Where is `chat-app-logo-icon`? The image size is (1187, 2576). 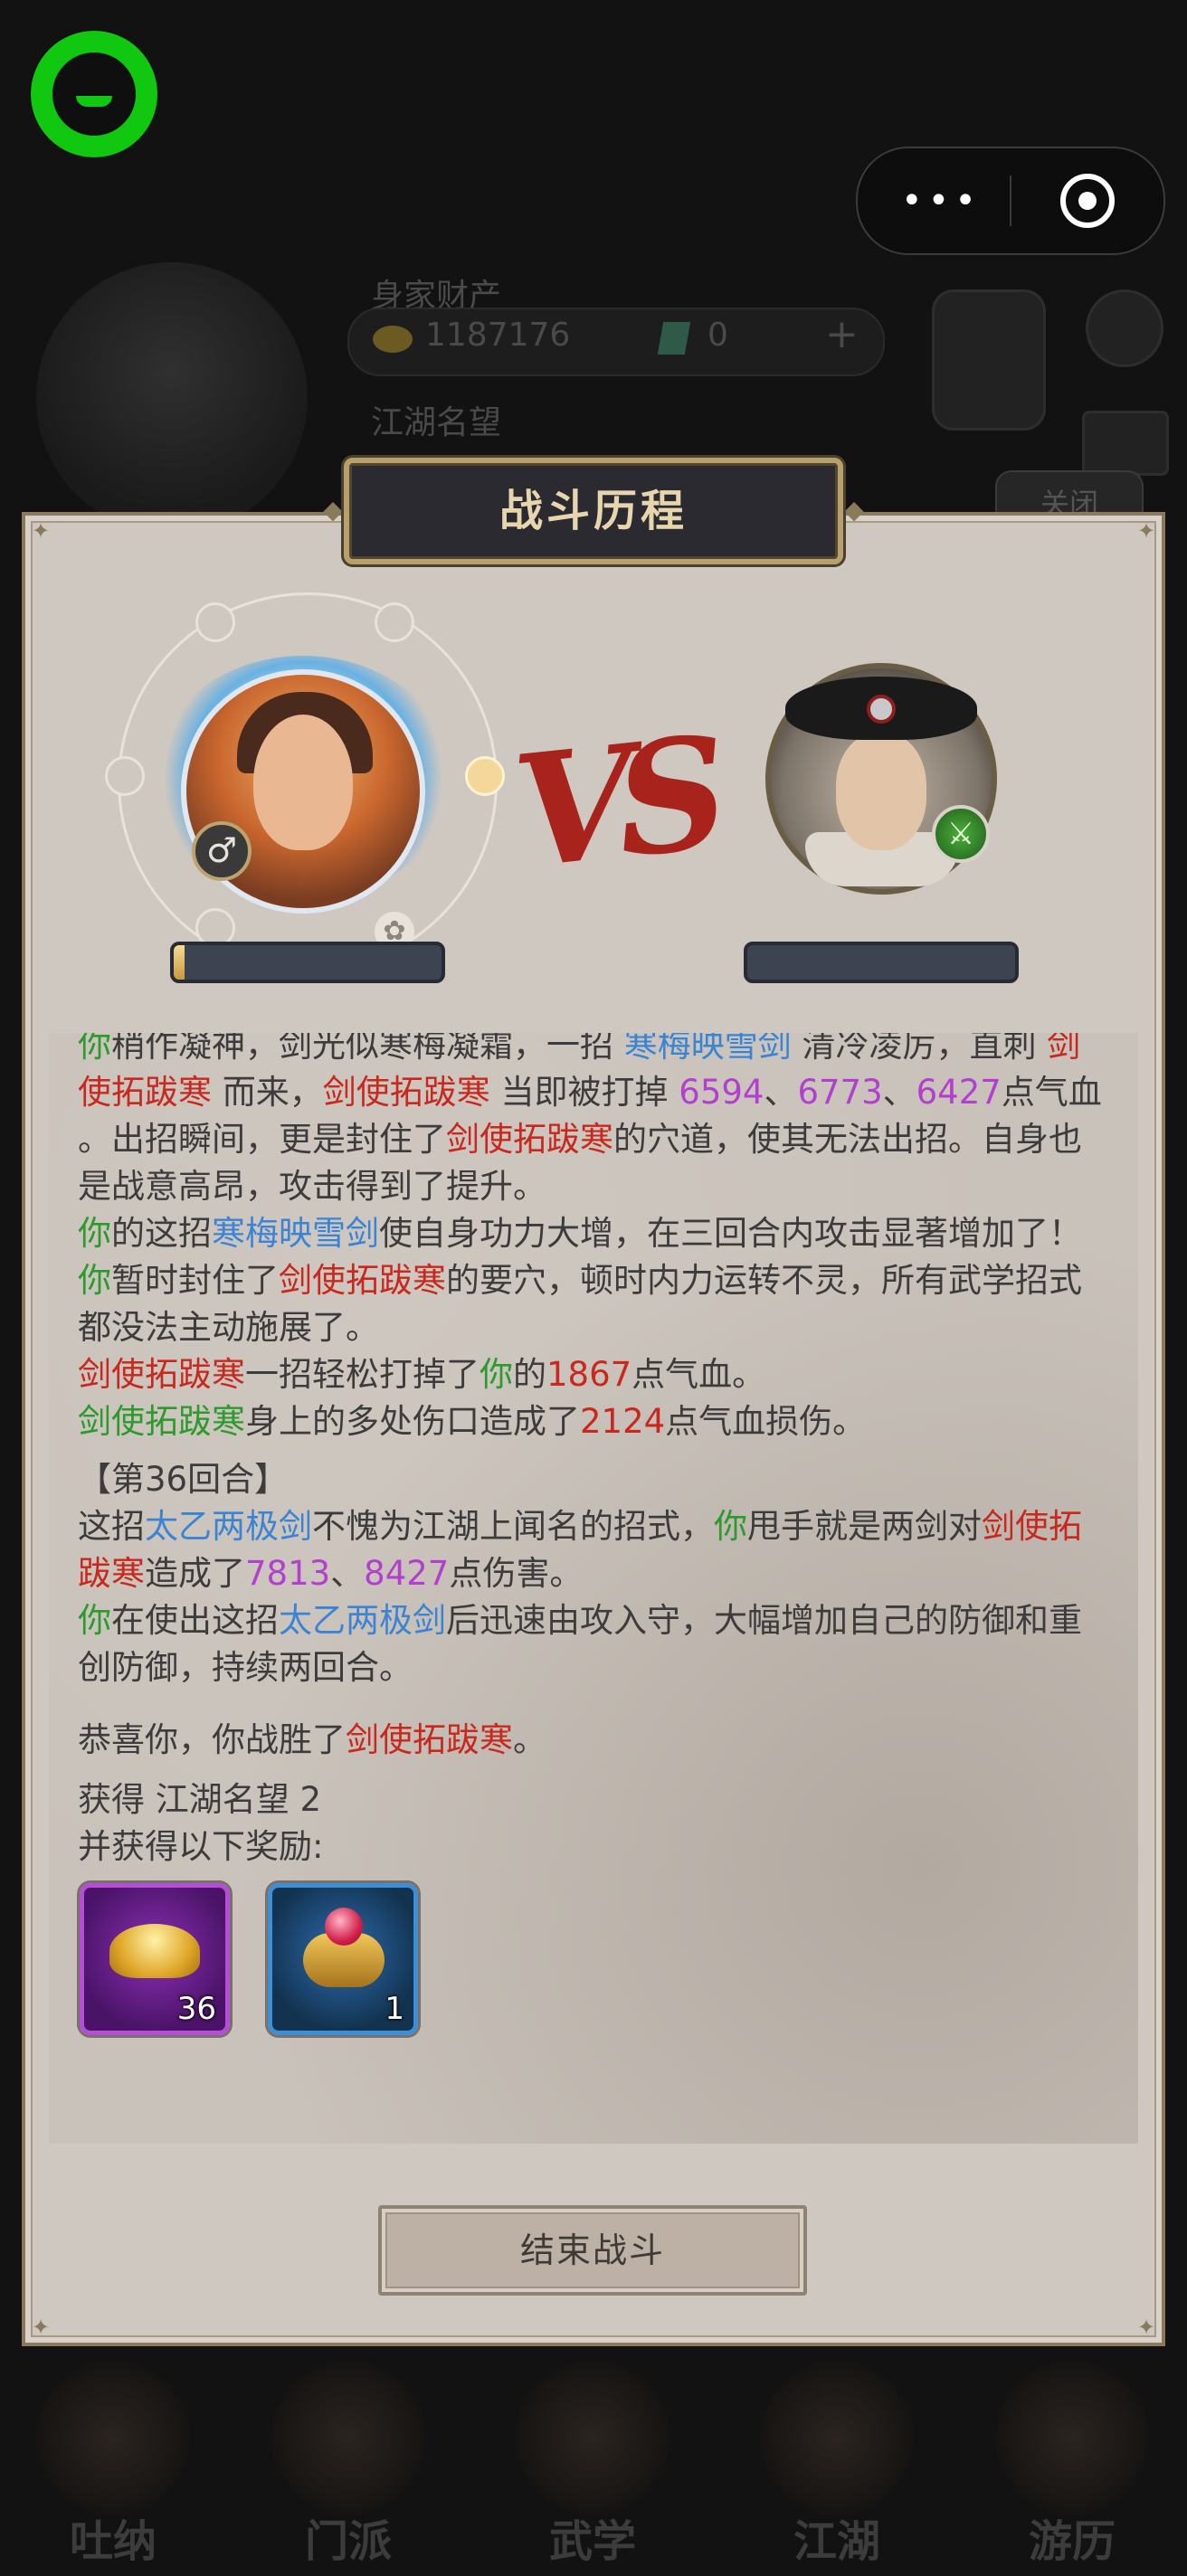
chat-app-logo-icon is located at coordinates (94, 94).